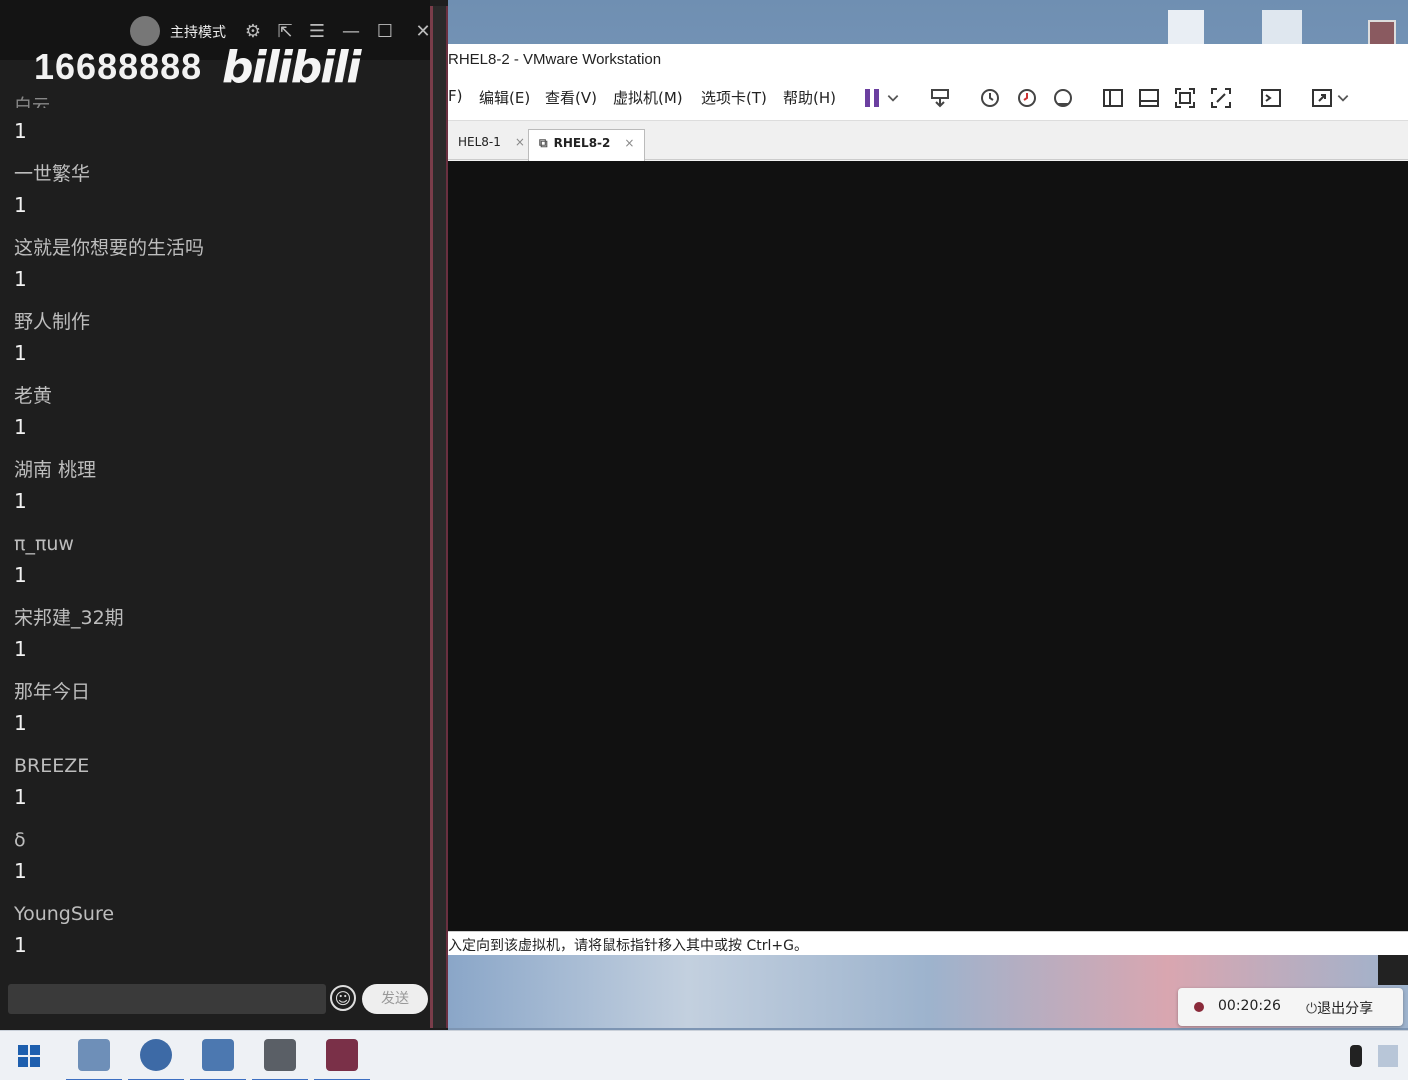 Image resolution: width=1408 pixels, height=1080 pixels. Describe the element at coordinates (928, 61) in the screenshot. I see `window-titlebar: RHEL8-2 - VMware Workstation` at that location.